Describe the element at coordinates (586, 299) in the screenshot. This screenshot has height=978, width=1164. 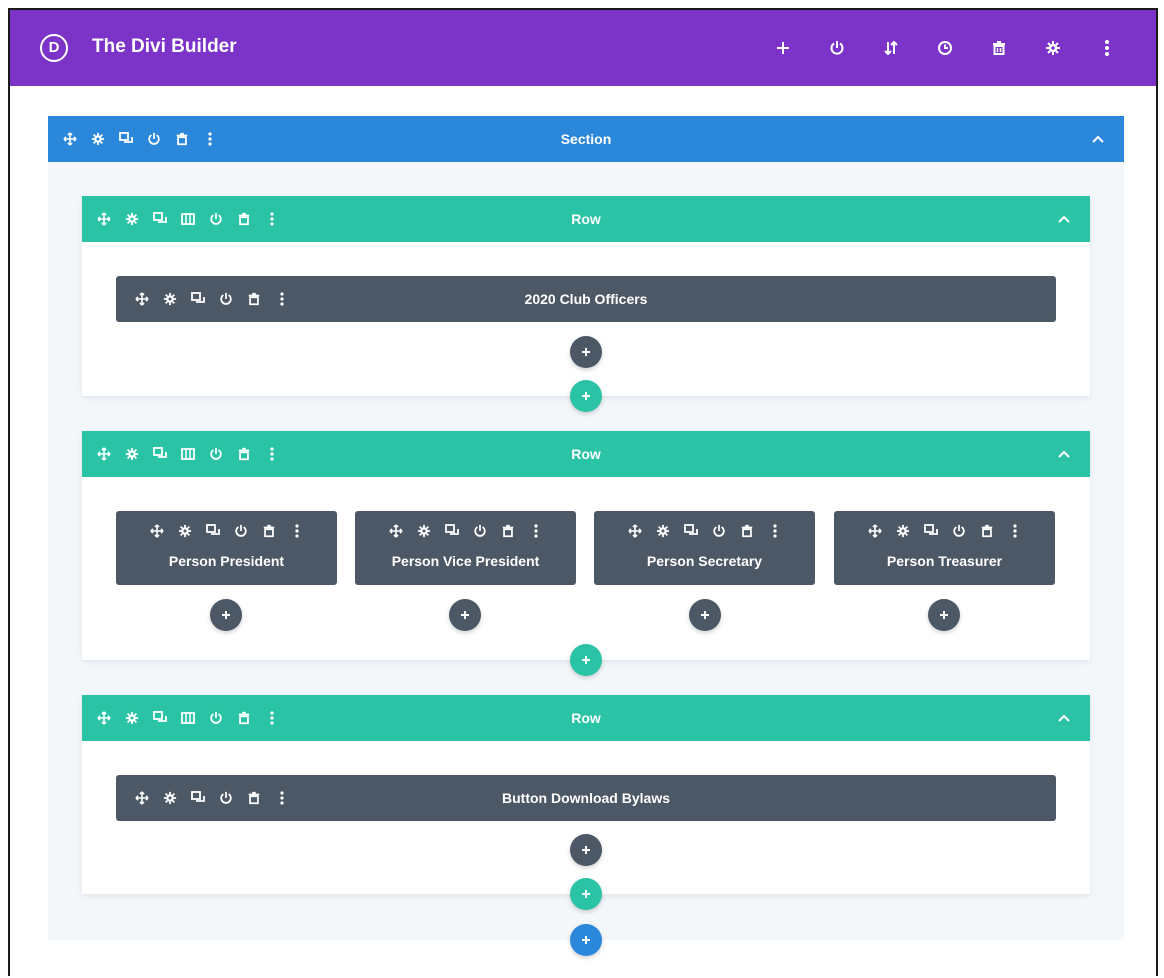
I see `module-text: 2020 Club Officers` at that location.